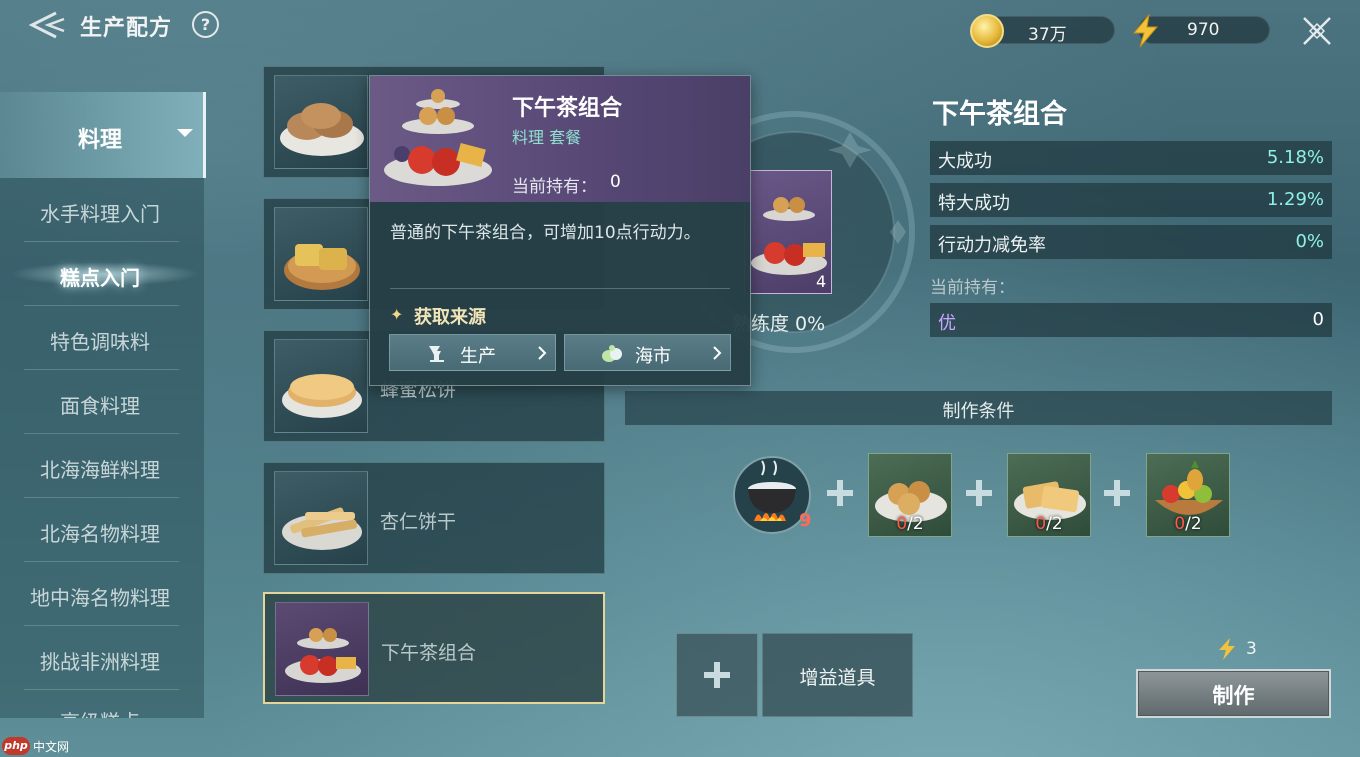 The height and width of the screenshot is (757, 1360). What do you see at coordinates (16, 746) in the screenshot?
I see `watermark-logo: php` at bounding box center [16, 746].